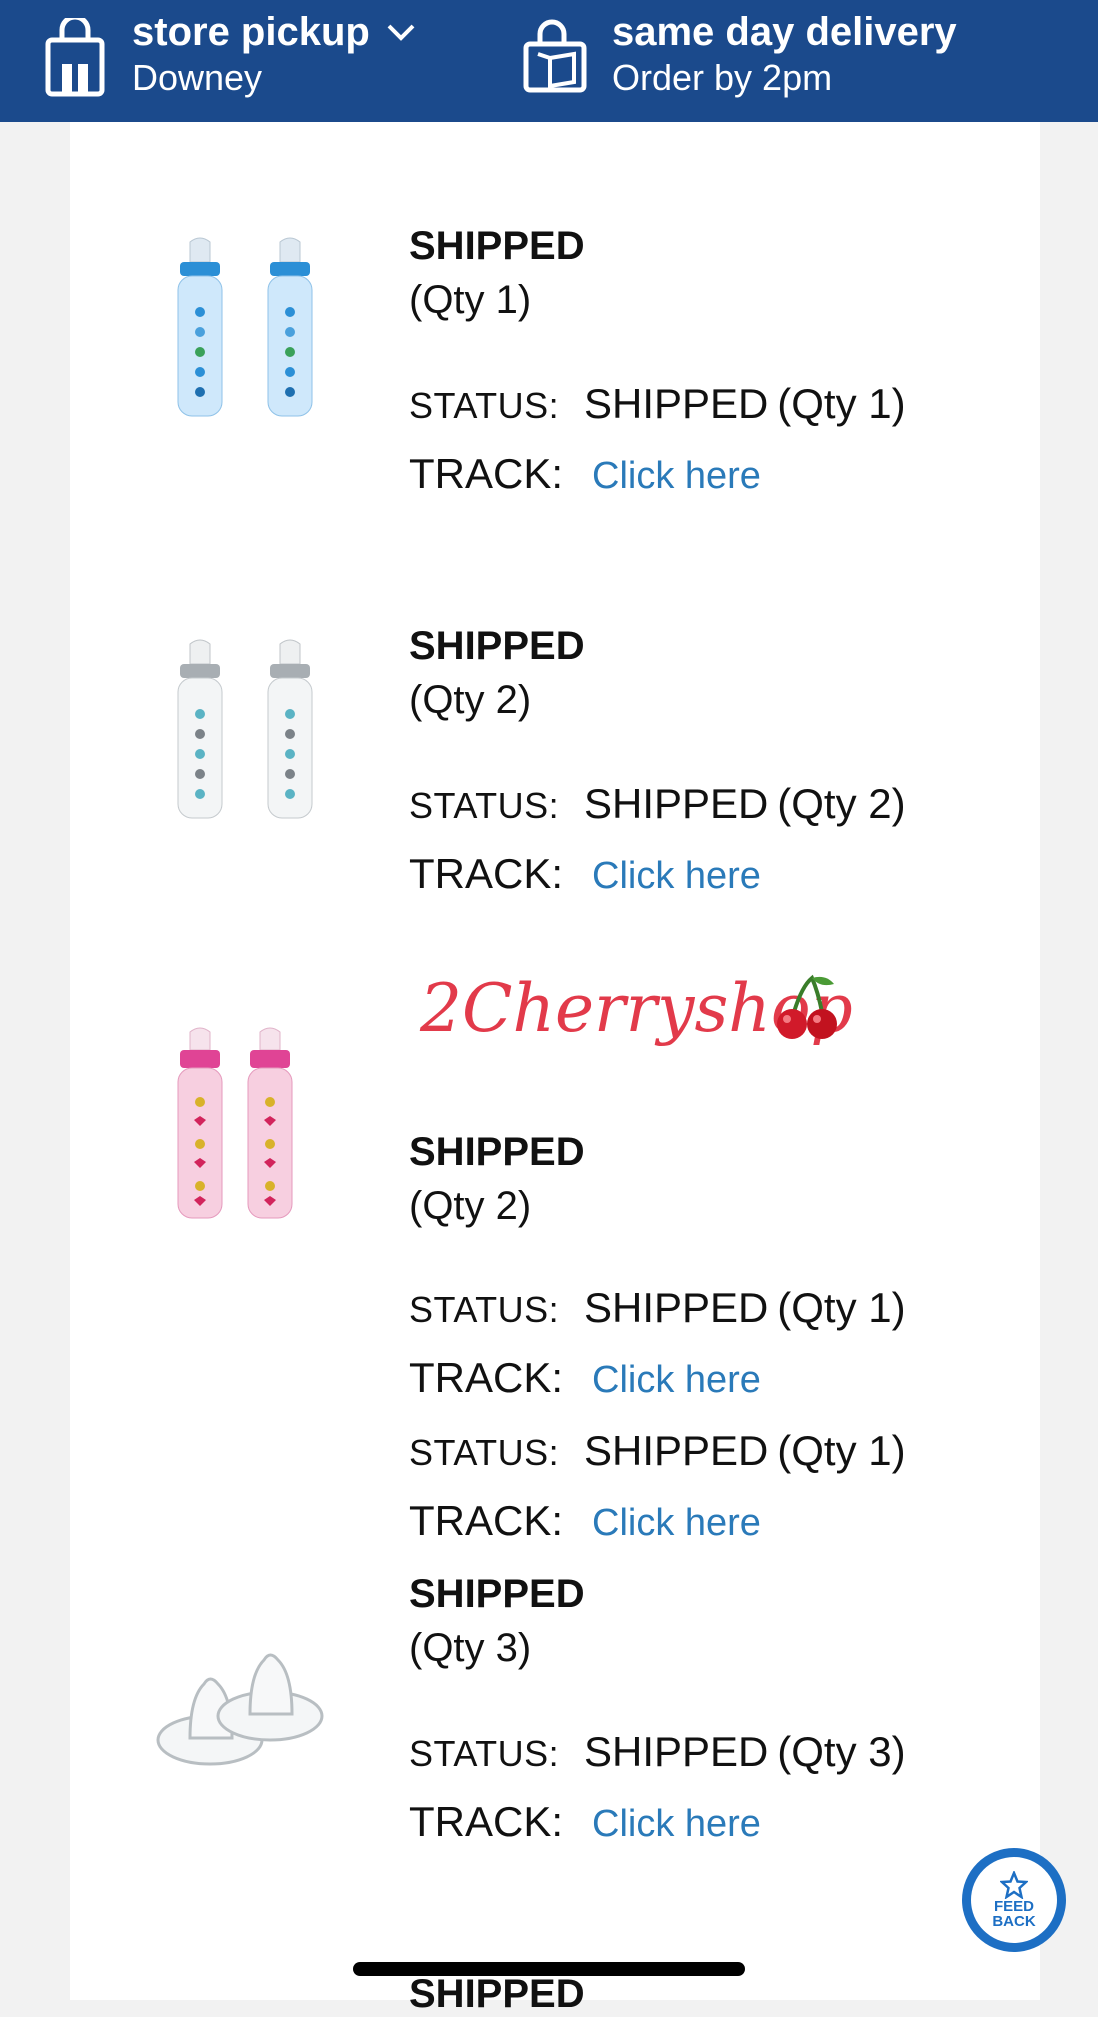  I want to click on same-day-delivery: same day delivery Order by 2pm, so click(738, 61).